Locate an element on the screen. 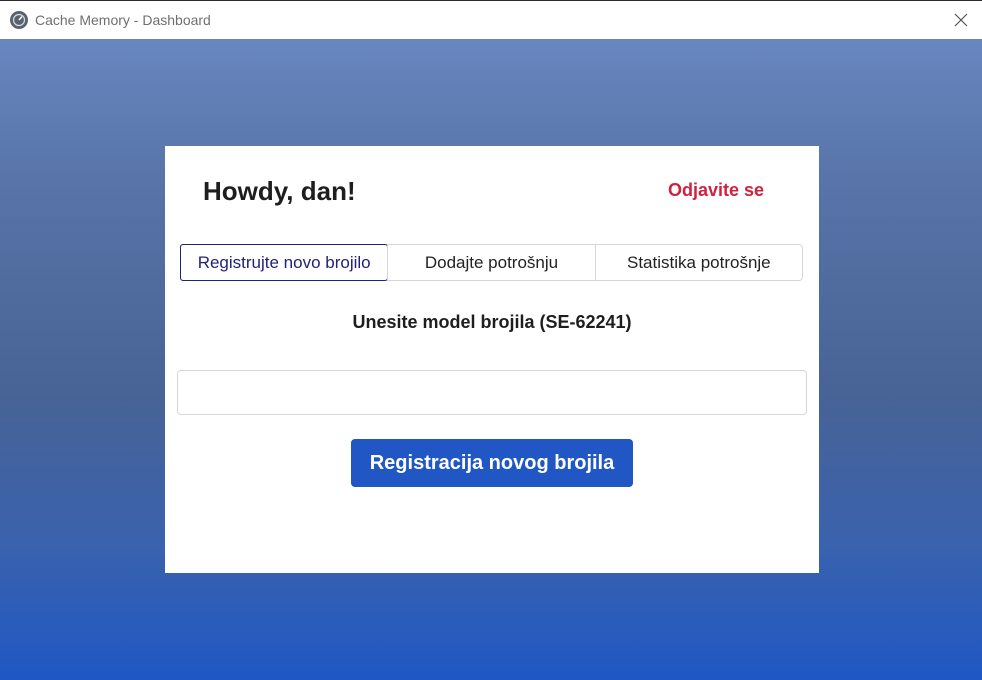 The width and height of the screenshot is (982, 680). window-close-button is located at coordinates (961, 20).